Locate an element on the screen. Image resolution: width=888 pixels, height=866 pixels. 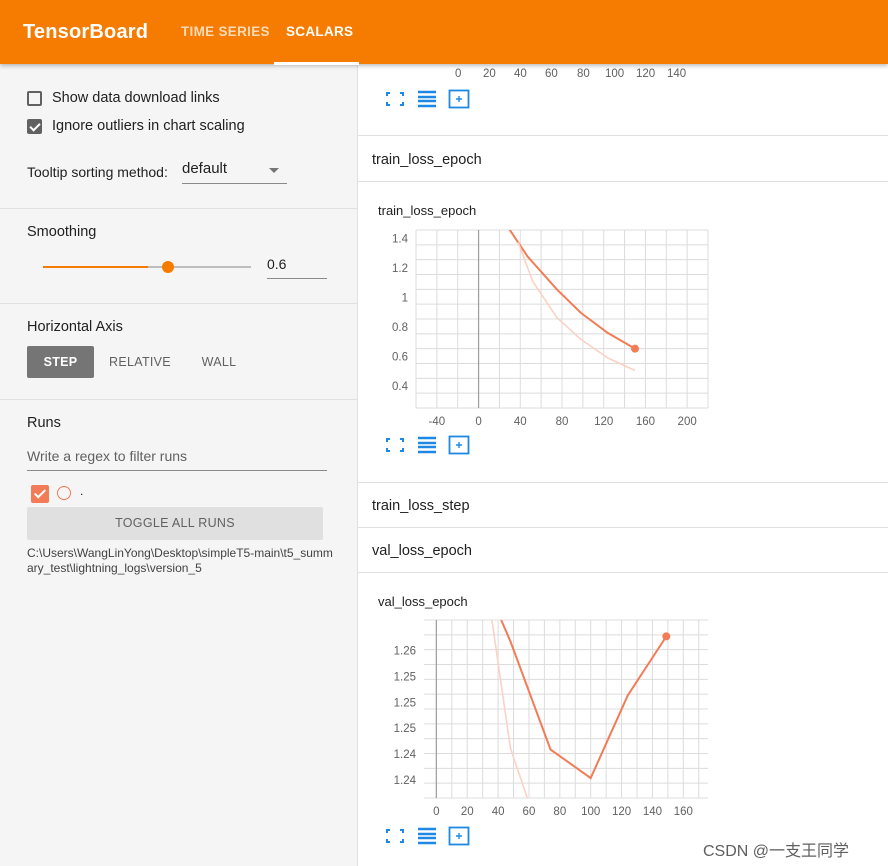
smoothing-value-input: 0.6 is located at coordinates (297, 266).